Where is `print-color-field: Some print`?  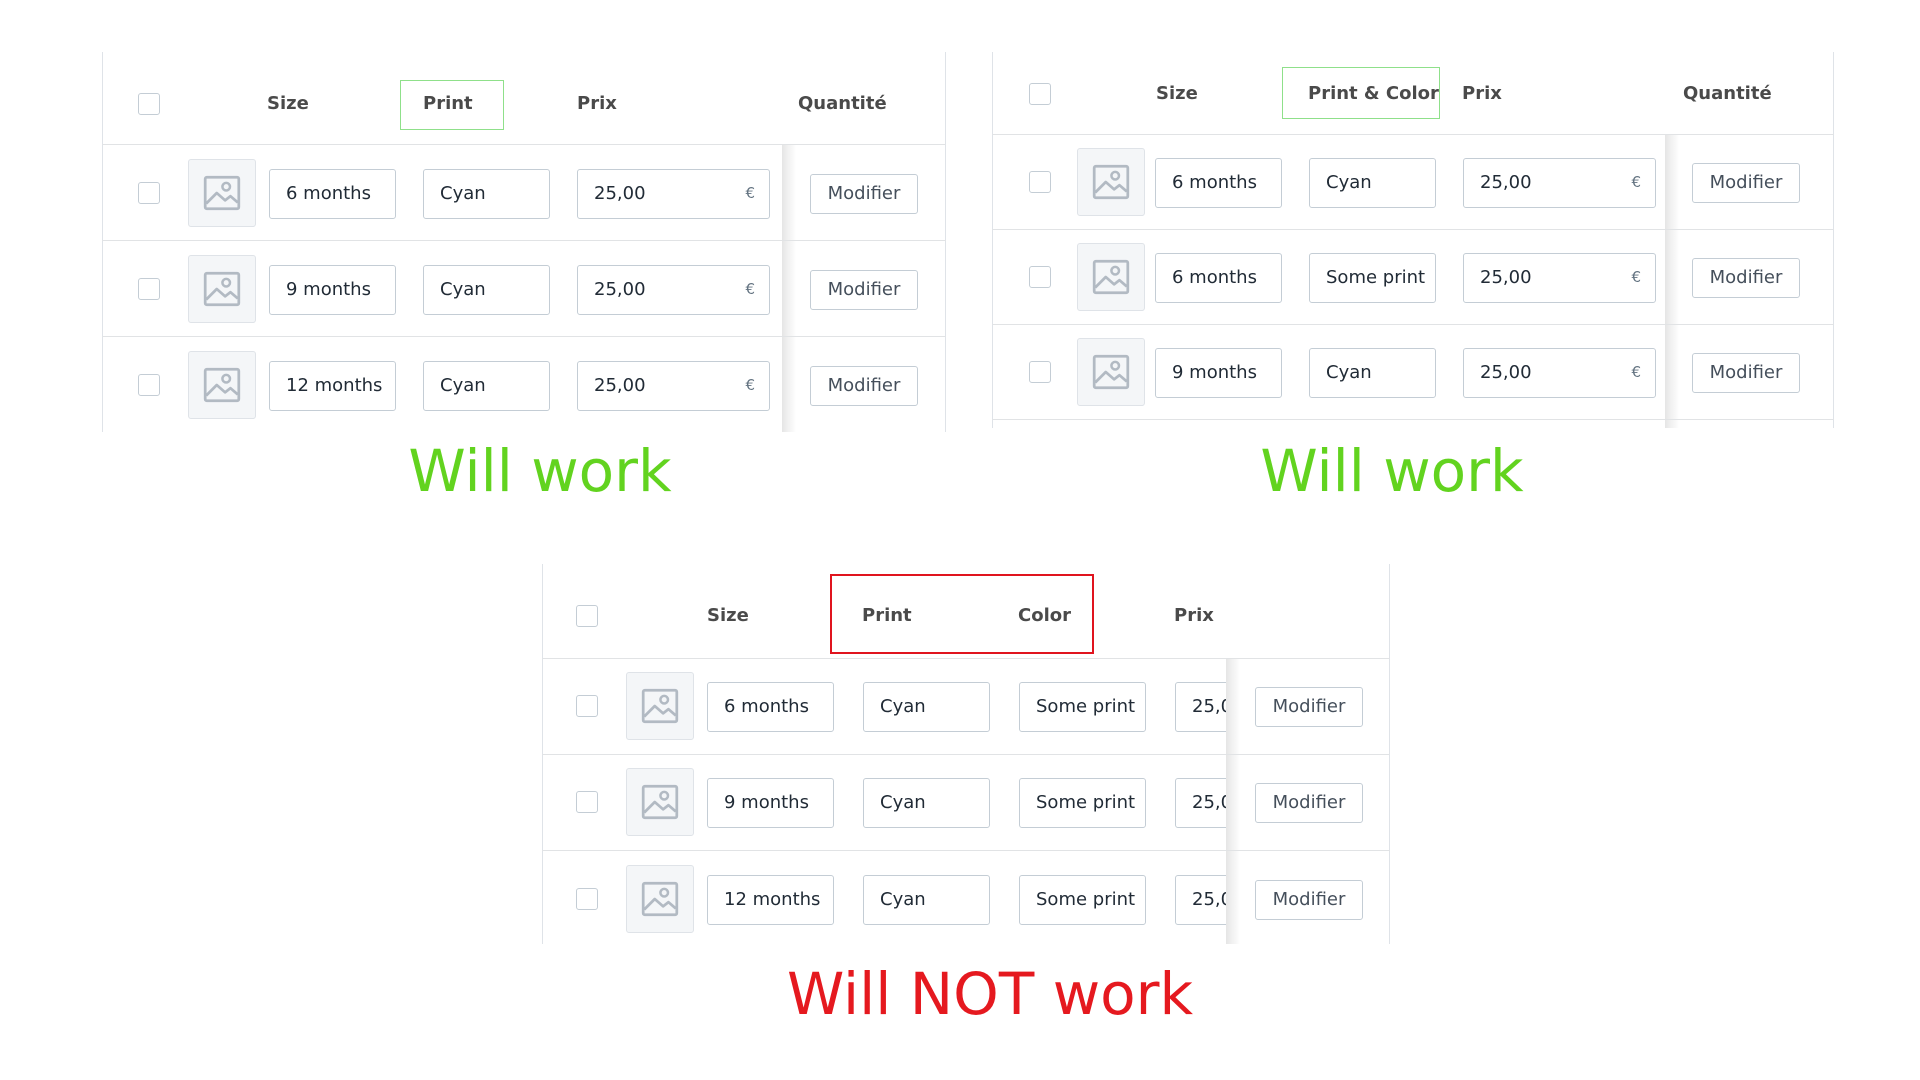
print-color-field: Some print is located at coordinates (1372, 278).